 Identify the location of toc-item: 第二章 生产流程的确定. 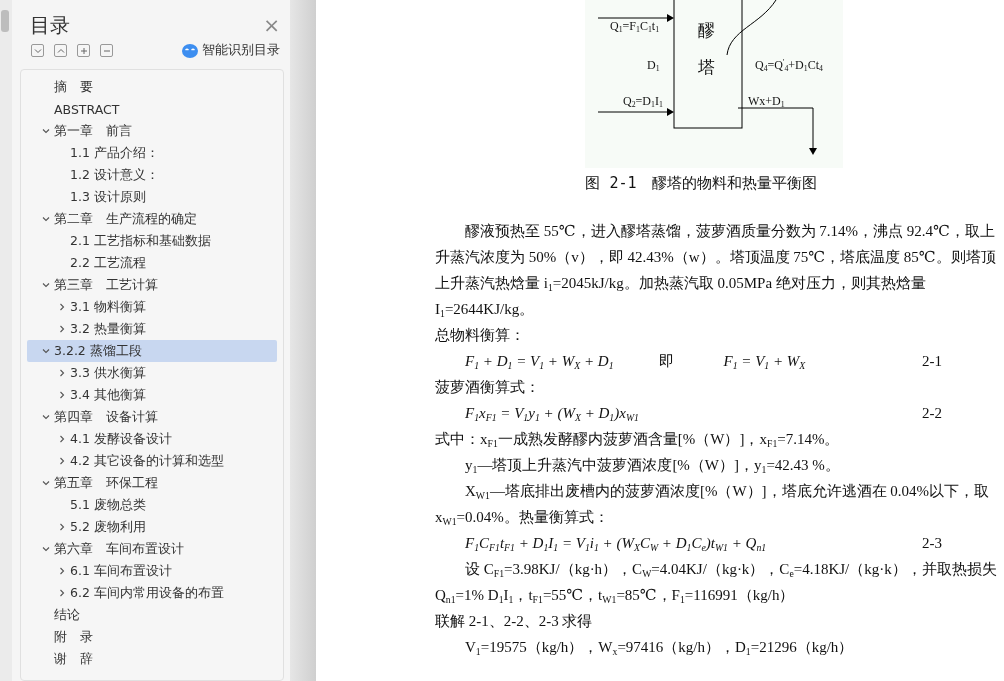
(152, 219).